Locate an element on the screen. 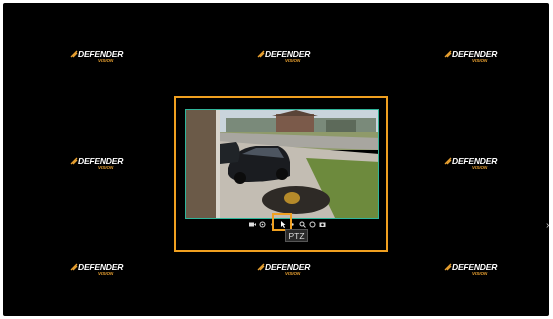 The image size is (553, 319). camera-feed is located at coordinates (282, 164).